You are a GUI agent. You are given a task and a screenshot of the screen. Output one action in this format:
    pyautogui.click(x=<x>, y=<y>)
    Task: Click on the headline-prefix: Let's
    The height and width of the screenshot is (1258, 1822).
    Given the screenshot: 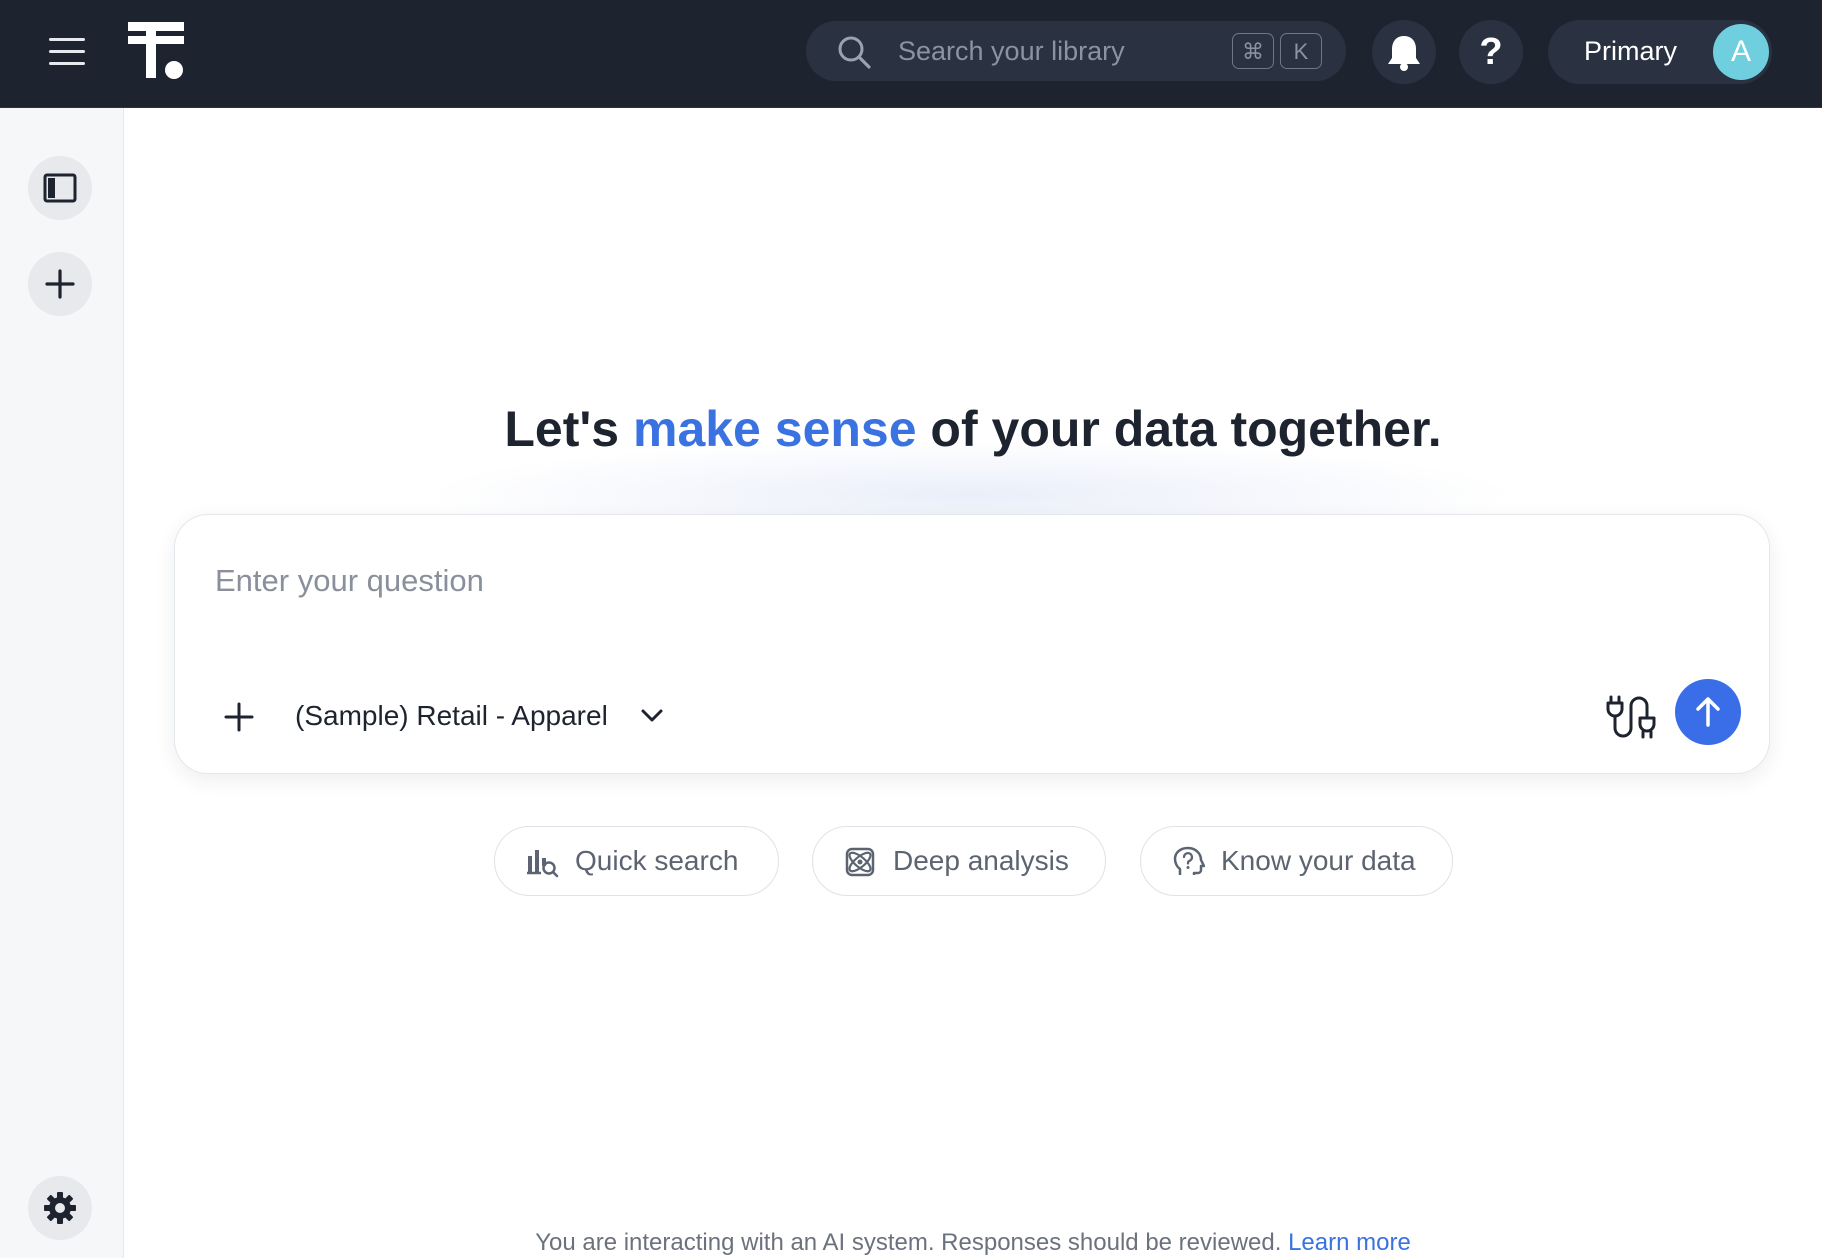 What is the action you would take?
    pyautogui.click(x=568, y=429)
    